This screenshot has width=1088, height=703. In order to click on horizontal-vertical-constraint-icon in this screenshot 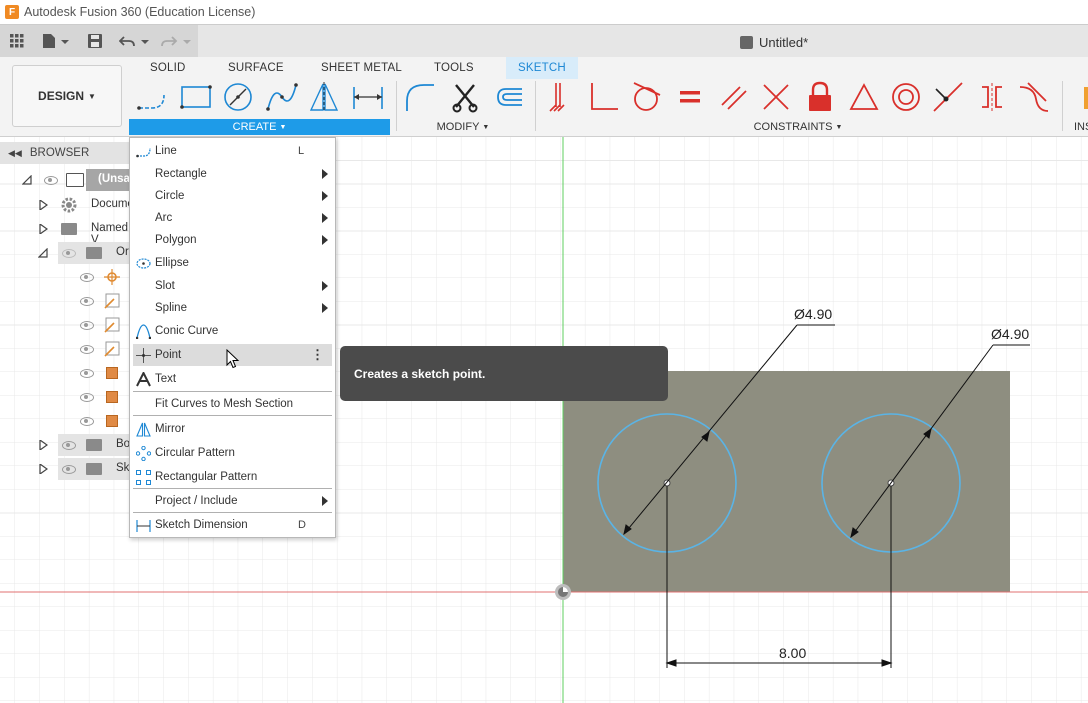, I will do `click(604, 97)`.